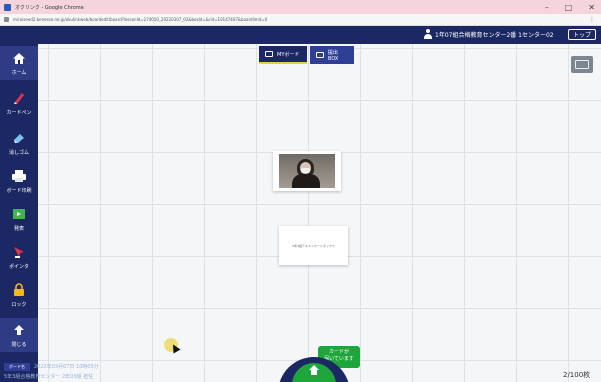  Describe the element at coordinates (19, 73) in the screenshot. I see `sidebar-item-label: ホーム` at that location.